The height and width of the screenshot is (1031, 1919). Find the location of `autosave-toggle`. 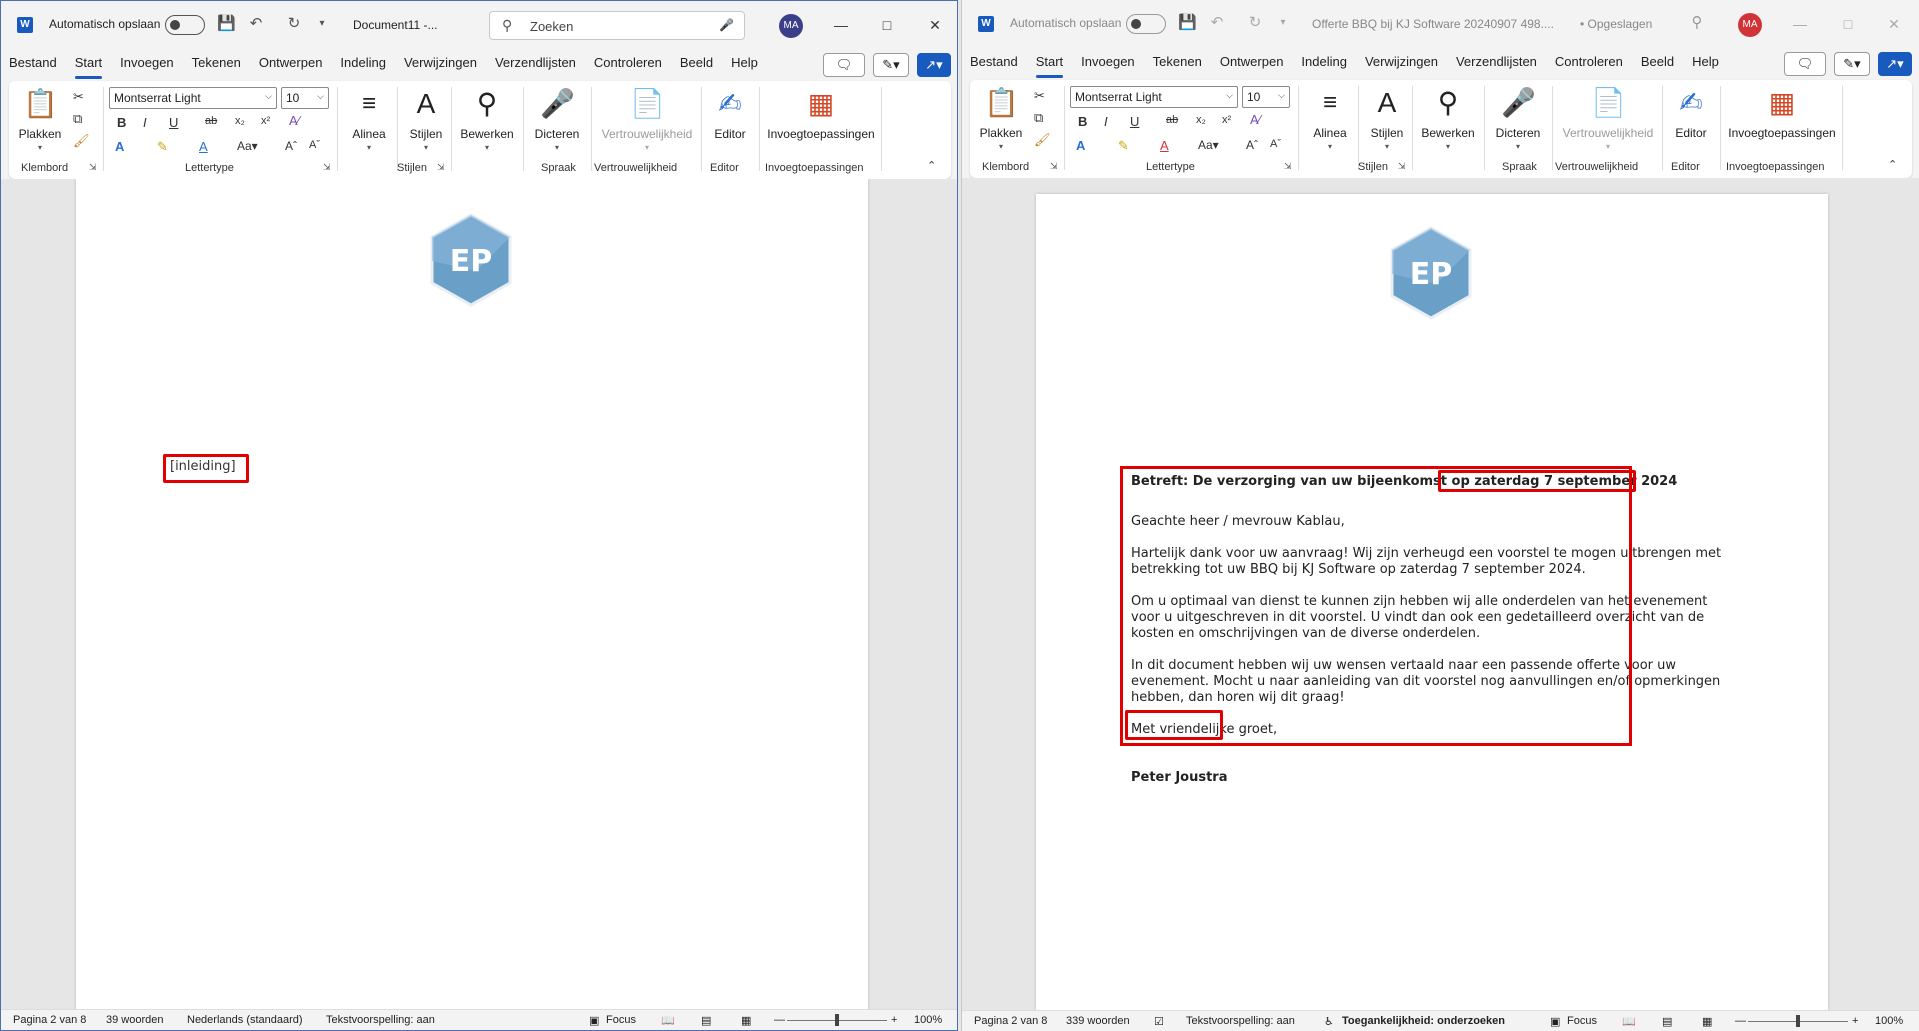

autosave-toggle is located at coordinates (185, 25).